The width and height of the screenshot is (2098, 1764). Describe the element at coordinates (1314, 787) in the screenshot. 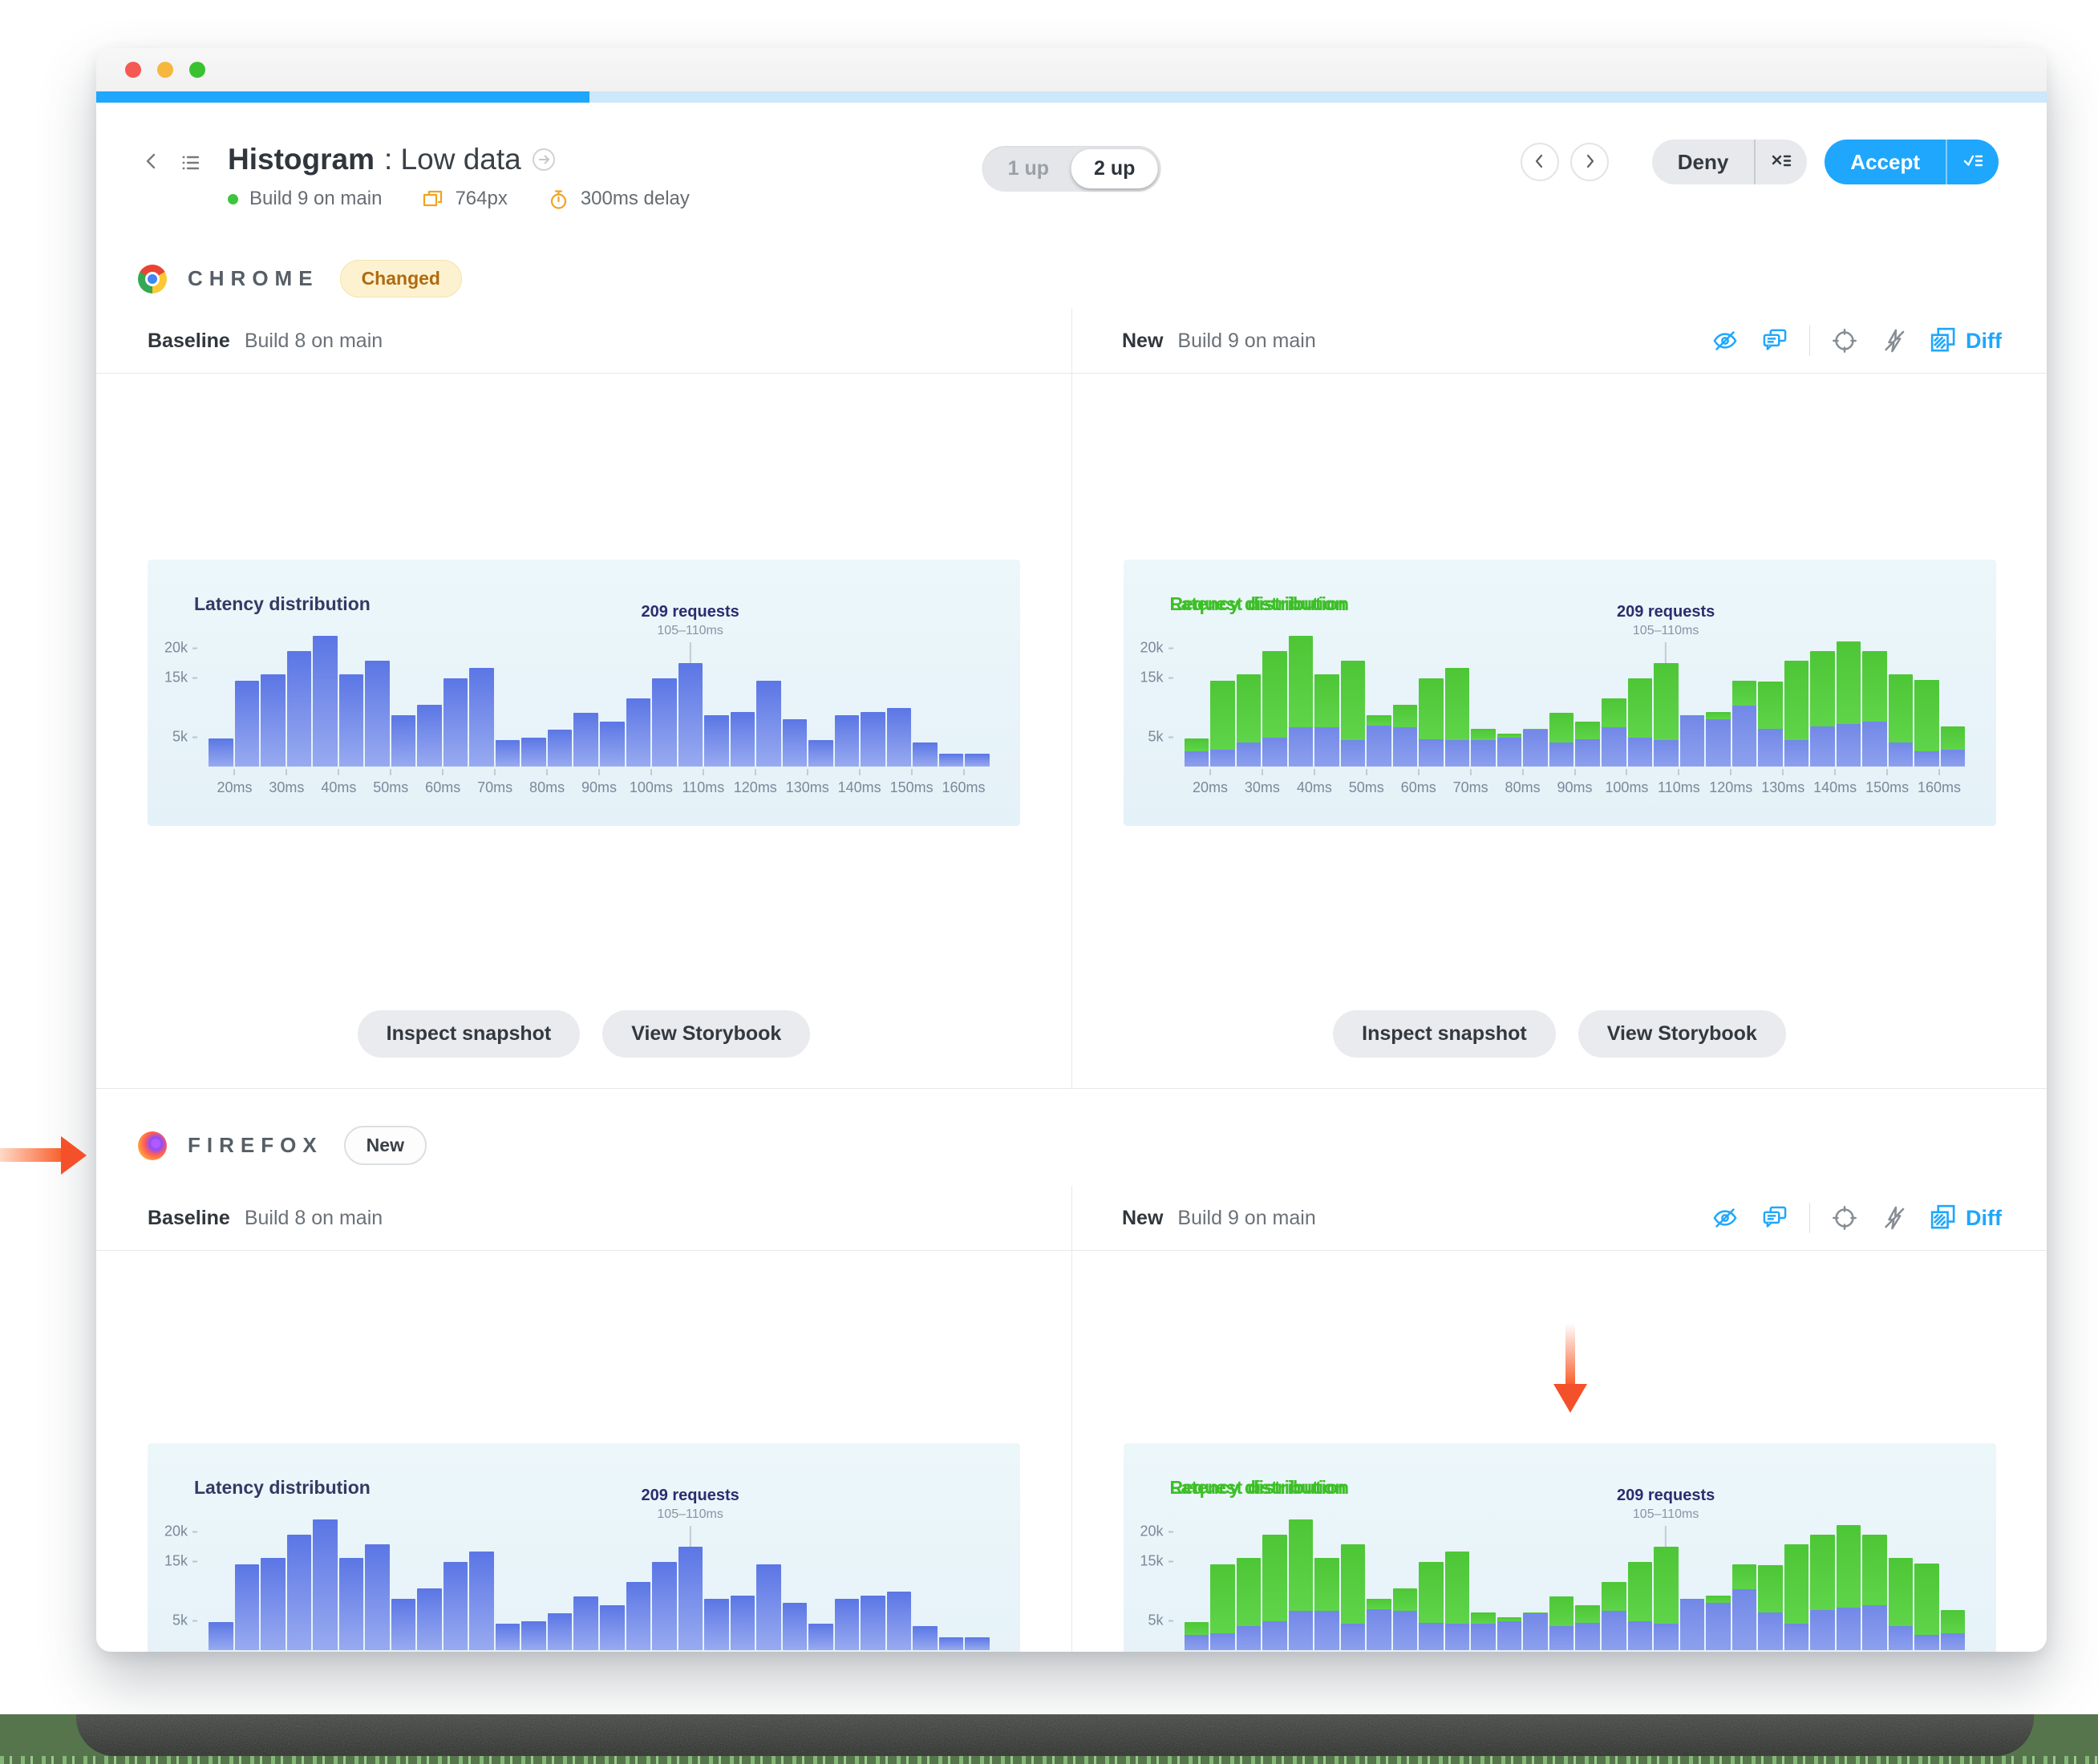

I see `x-tick-label: 40ms` at that location.